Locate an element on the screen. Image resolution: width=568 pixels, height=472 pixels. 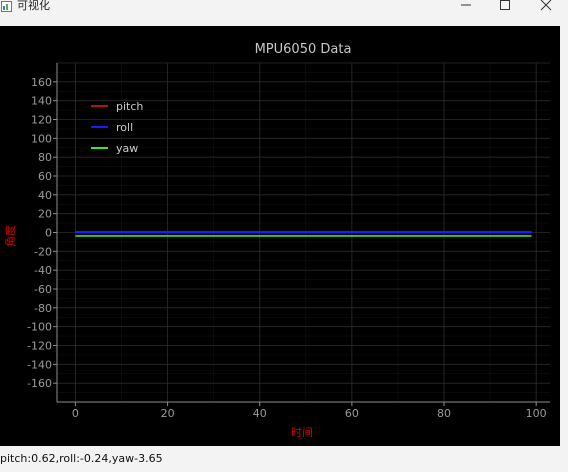
close-icon is located at coordinates (546, 5).